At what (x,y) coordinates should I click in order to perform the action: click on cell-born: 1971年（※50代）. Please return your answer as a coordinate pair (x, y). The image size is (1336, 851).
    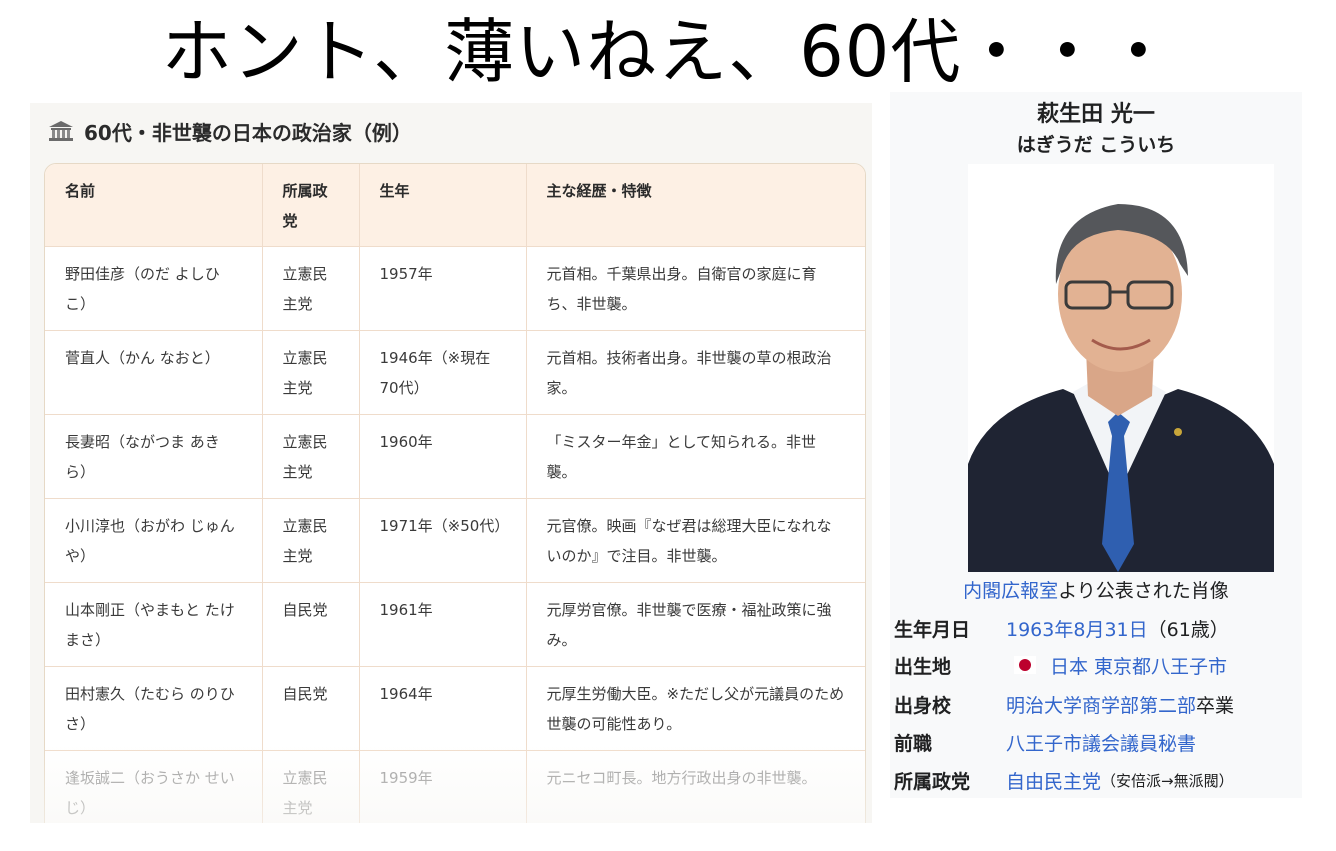
    Looking at the image, I should click on (443, 540).